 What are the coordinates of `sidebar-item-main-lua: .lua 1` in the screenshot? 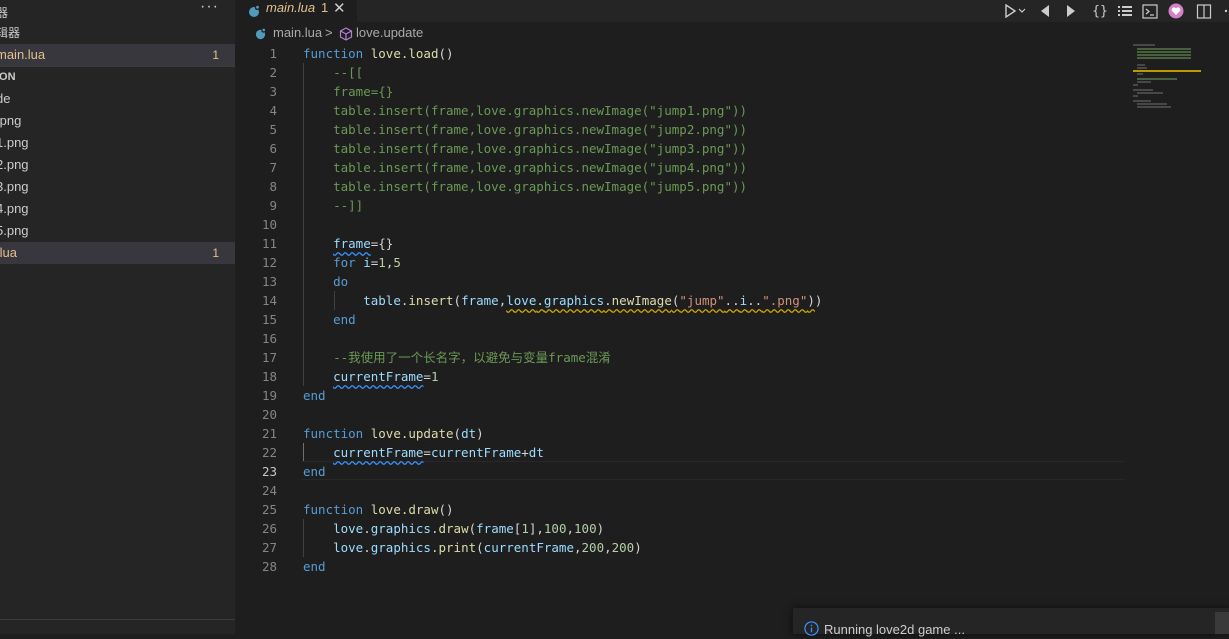 It's located at (117, 253).